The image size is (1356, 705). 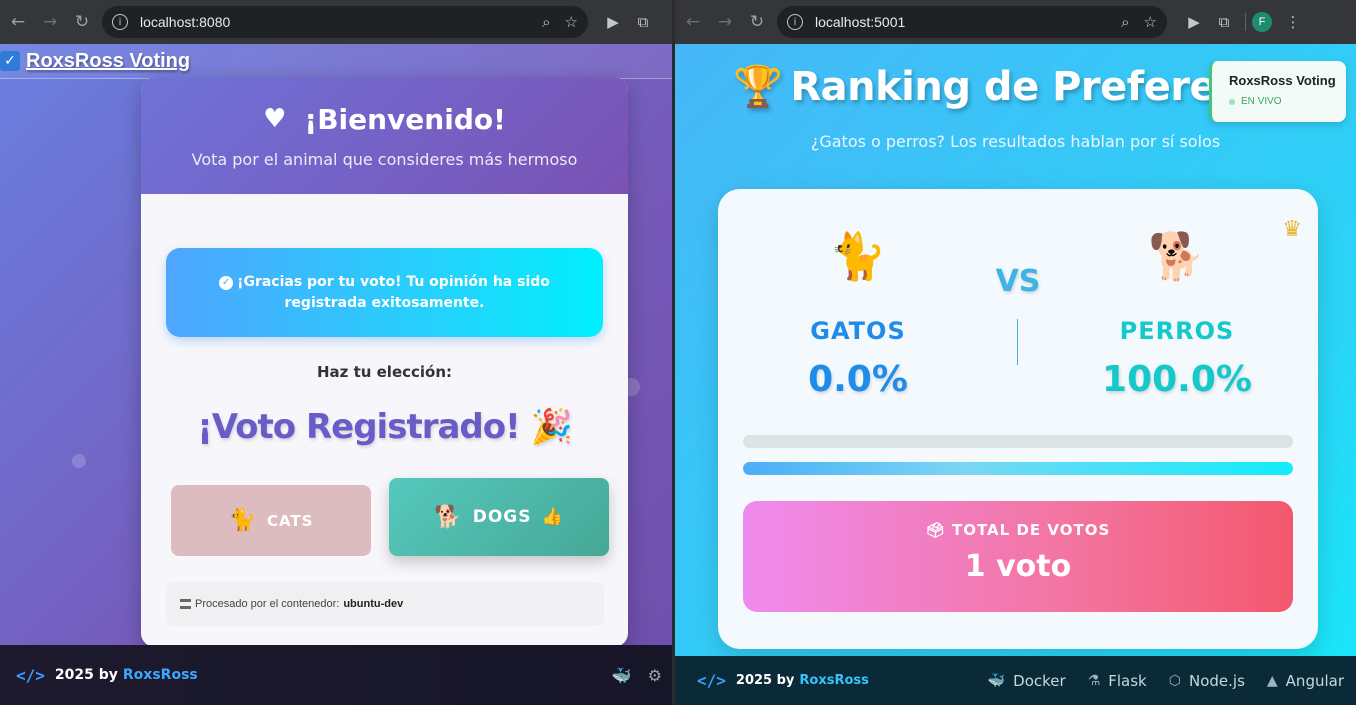 What do you see at coordinates (1216, 680) in the screenshot?
I see `tech-nodejs-label: Node.js` at bounding box center [1216, 680].